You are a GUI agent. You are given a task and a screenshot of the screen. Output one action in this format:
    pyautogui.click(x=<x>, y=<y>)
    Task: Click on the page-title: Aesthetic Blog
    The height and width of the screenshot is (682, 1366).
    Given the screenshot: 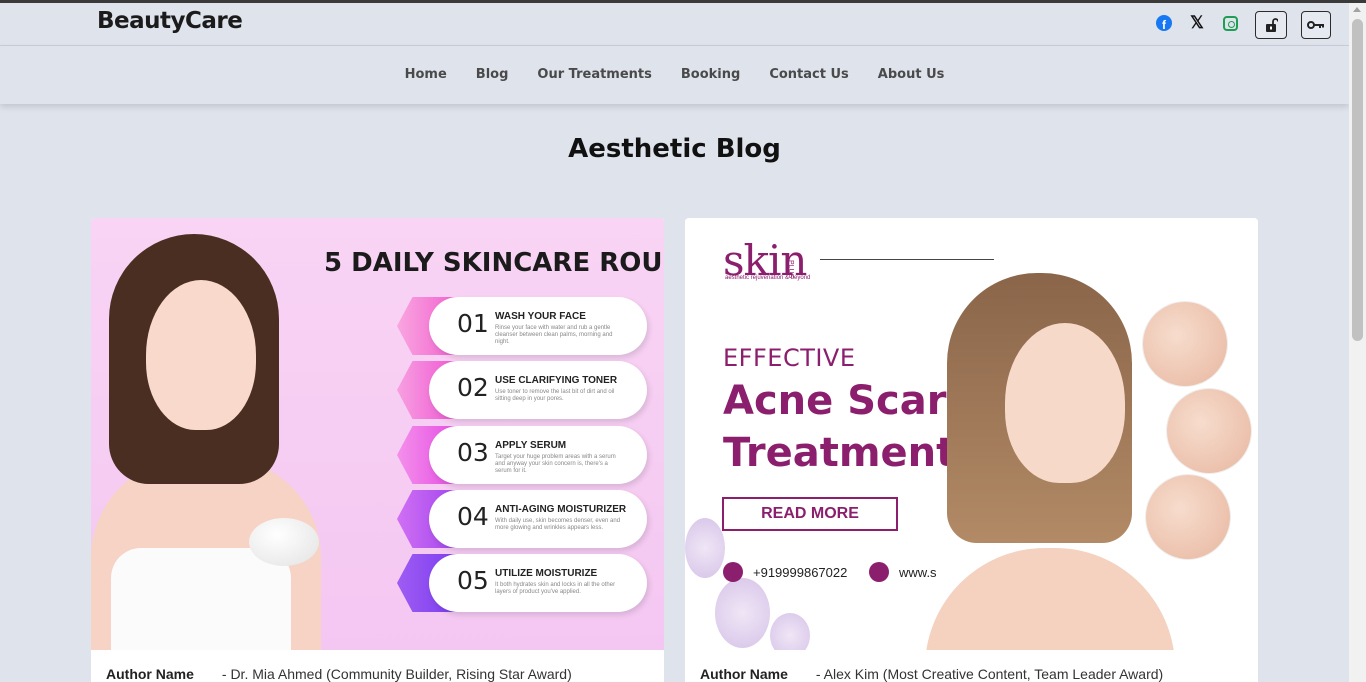 What is the action you would take?
    pyautogui.click(x=674, y=149)
    